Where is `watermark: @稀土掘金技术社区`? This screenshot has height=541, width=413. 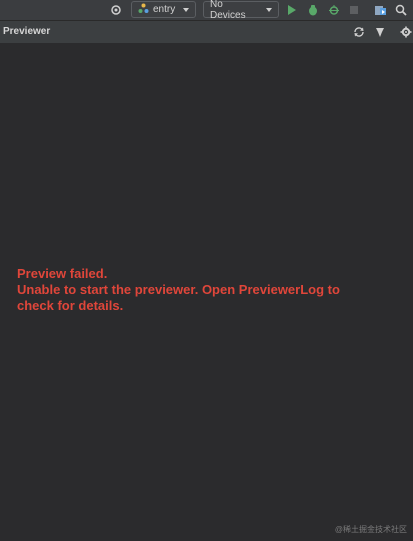 watermark: @稀土掘金技术社区 is located at coordinates (370, 529).